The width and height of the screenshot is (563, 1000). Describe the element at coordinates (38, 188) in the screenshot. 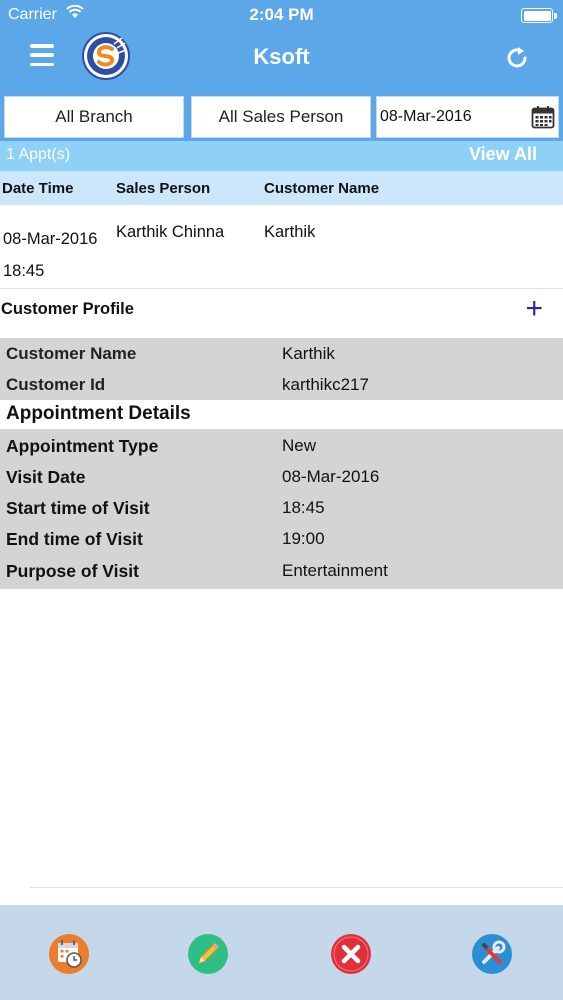

I see `column-date-time: Date Time` at that location.